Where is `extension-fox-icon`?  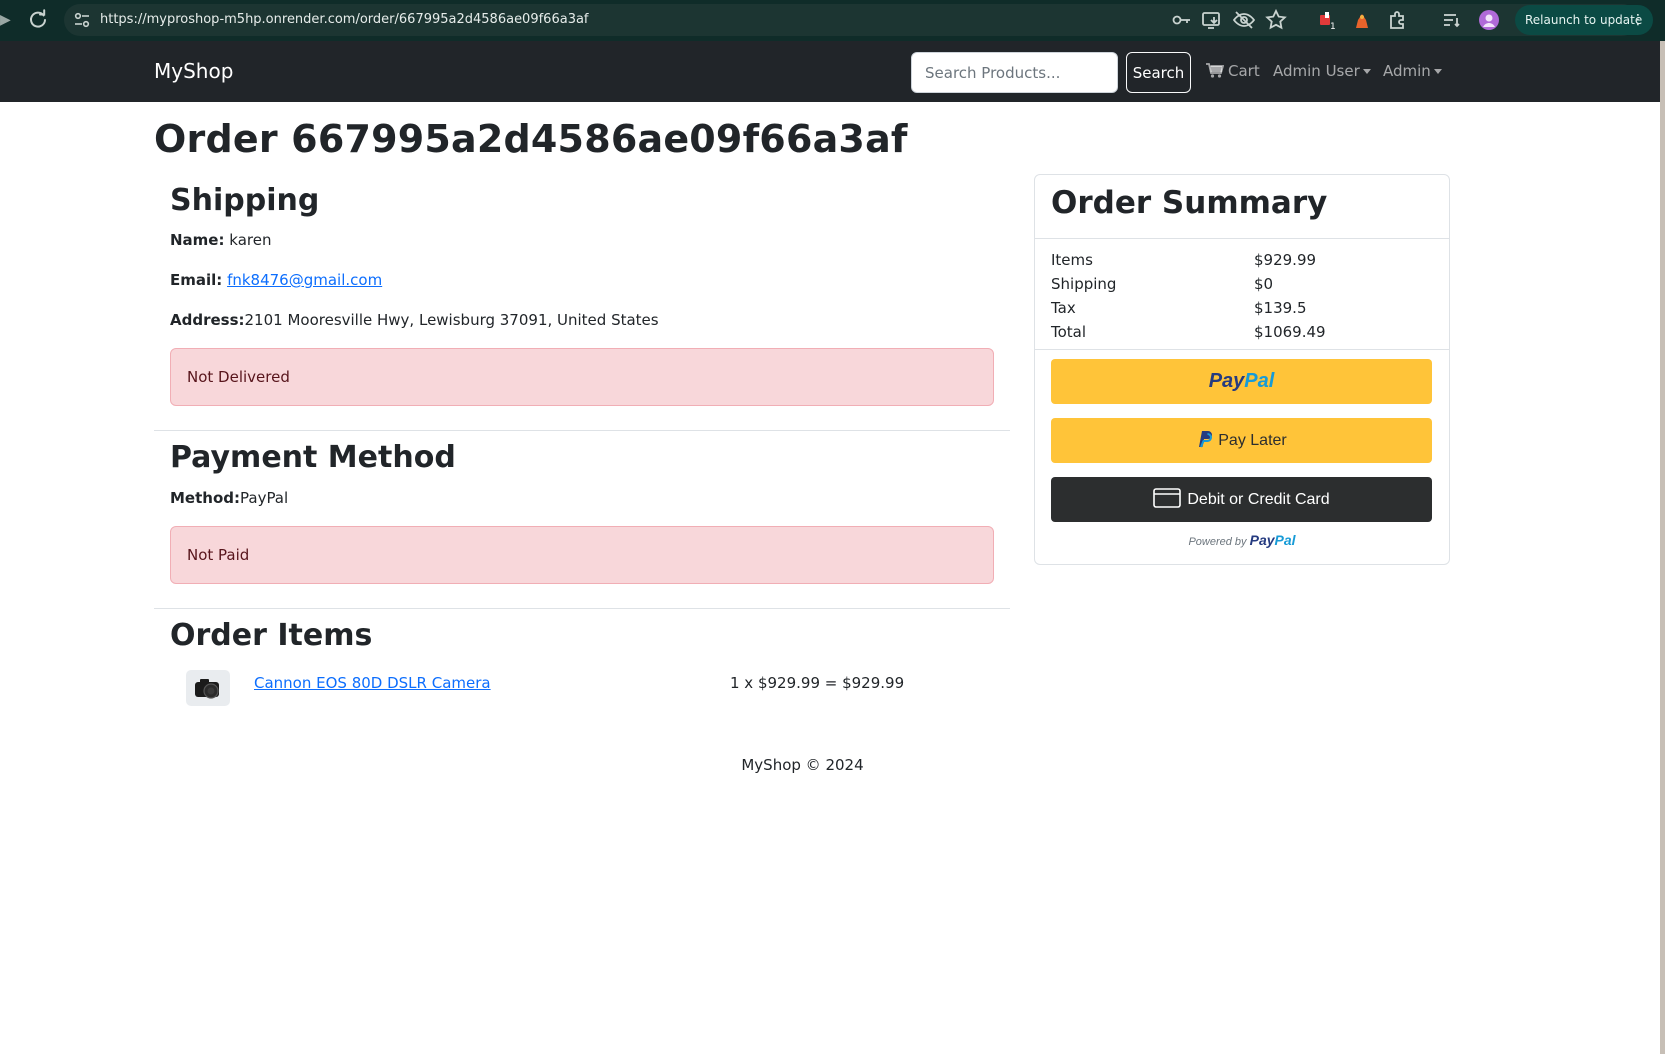
extension-fox-icon is located at coordinates (1362, 20).